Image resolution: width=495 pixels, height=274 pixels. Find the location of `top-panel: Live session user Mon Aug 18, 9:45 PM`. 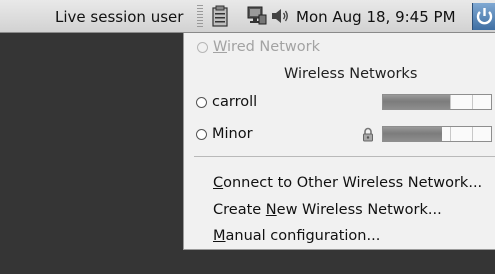

top-panel: Live session user Mon Aug 18, 9:45 PM is located at coordinates (247, 16).